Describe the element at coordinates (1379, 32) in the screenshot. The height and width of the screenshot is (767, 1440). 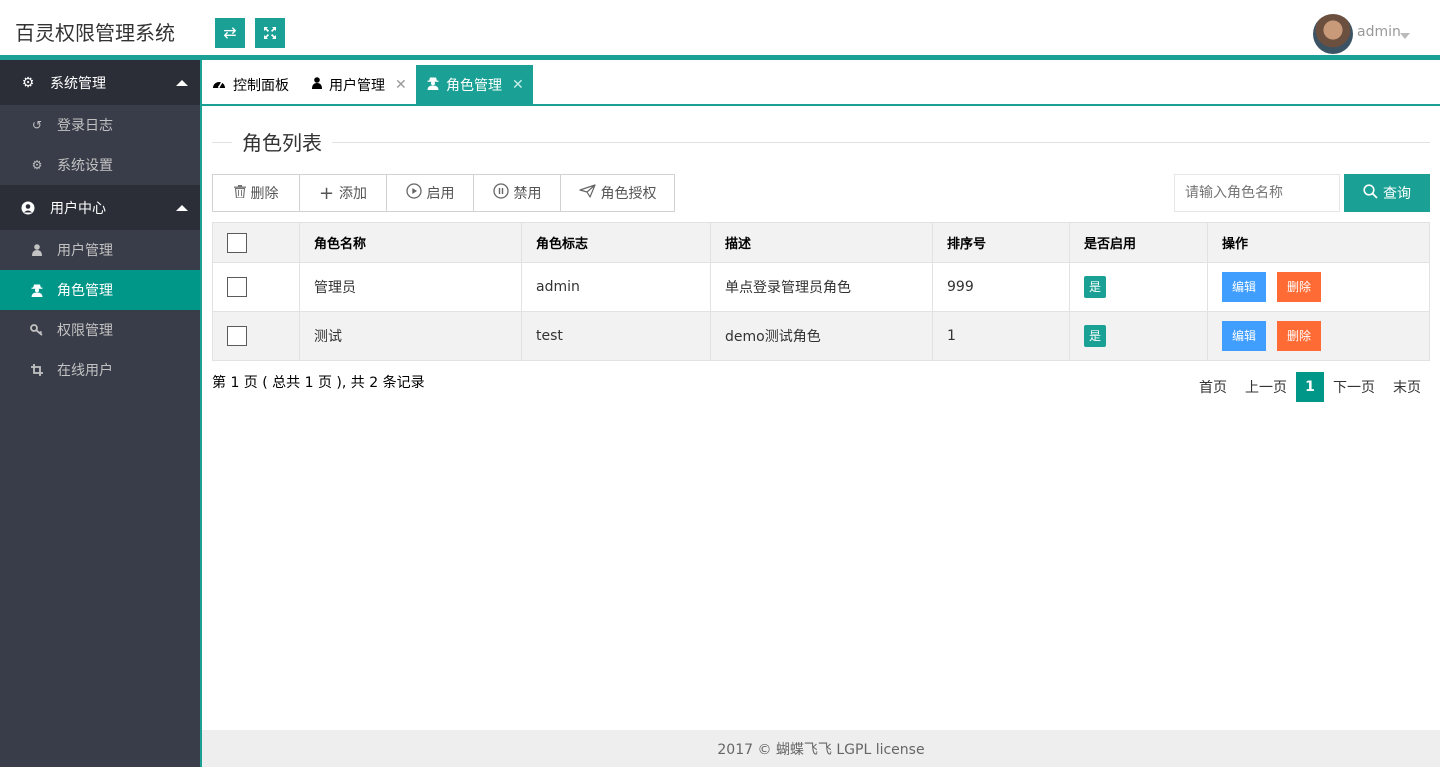
I see `user-menu-name: admin` at that location.